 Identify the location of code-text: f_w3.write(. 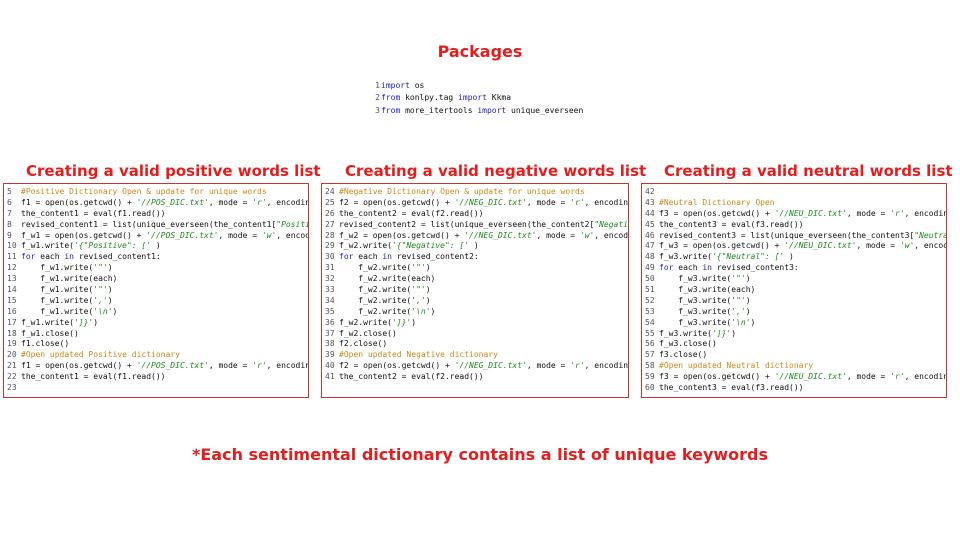
(695, 300).